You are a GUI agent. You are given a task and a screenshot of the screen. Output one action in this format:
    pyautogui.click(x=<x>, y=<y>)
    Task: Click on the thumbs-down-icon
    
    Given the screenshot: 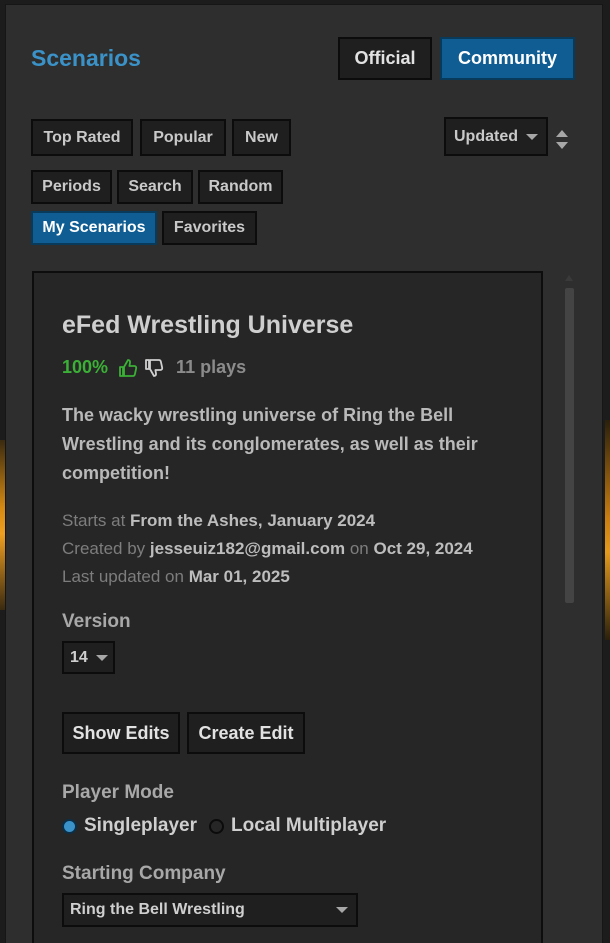 What is the action you would take?
    pyautogui.click(x=154, y=368)
    